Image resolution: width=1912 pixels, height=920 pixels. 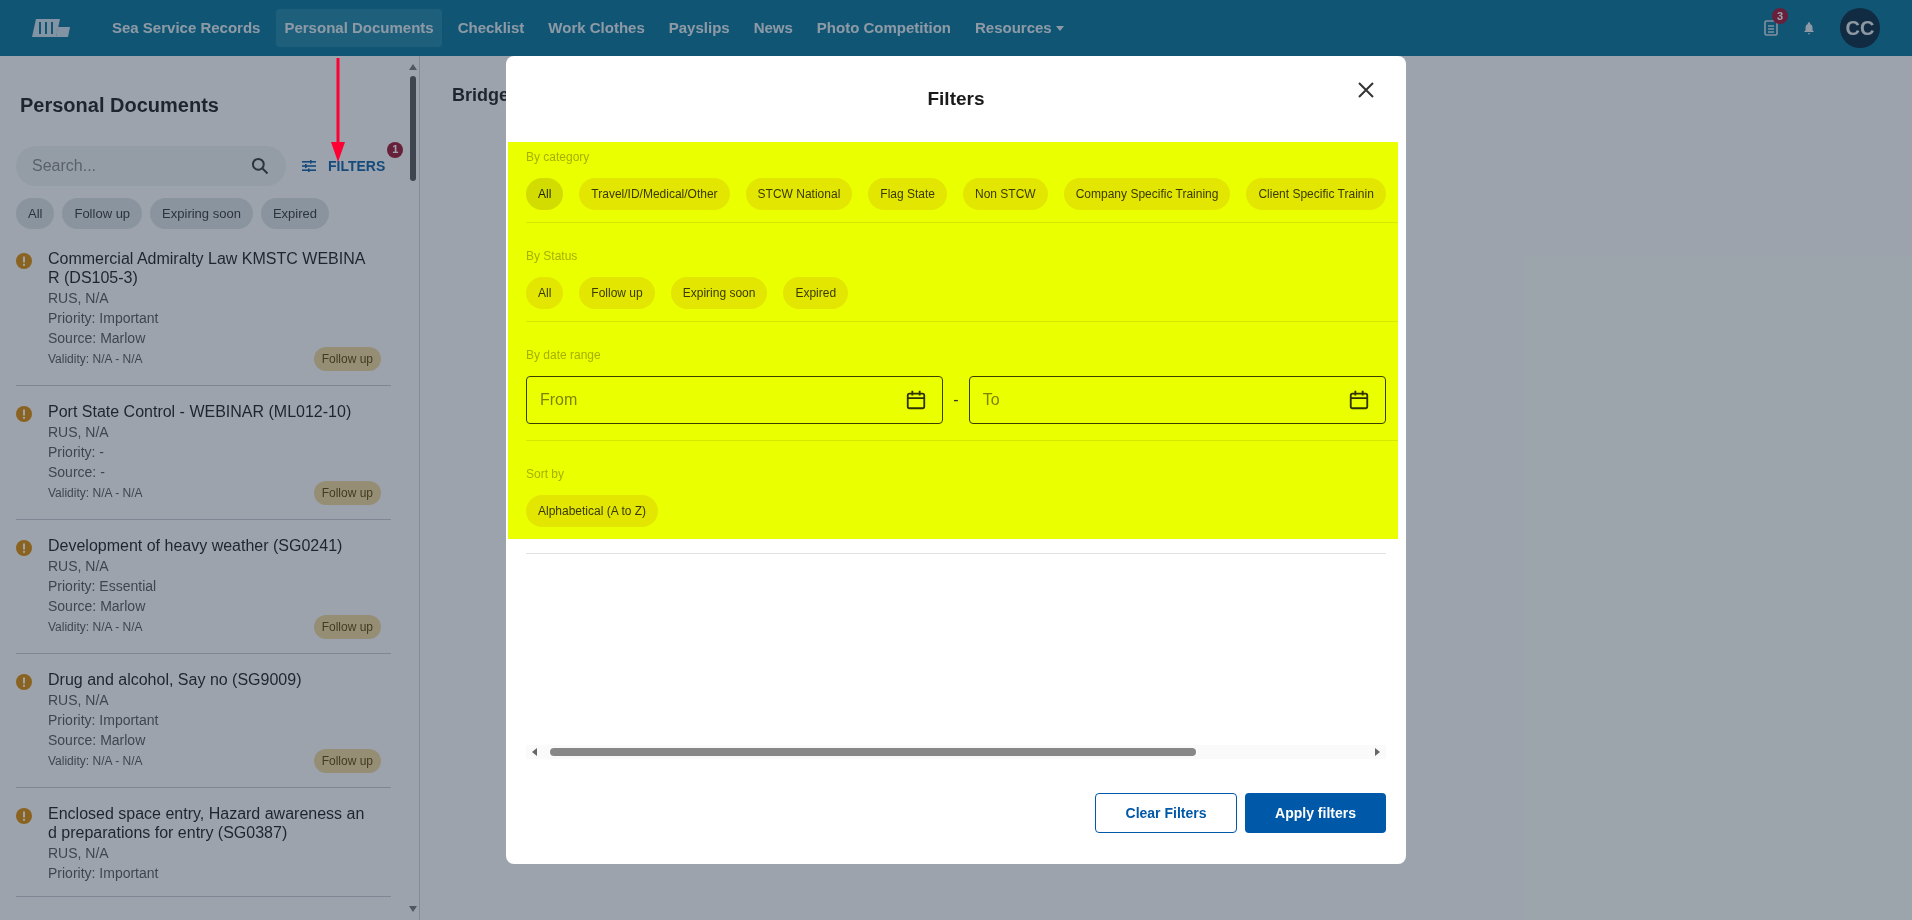 What do you see at coordinates (1780, 16) in the screenshot?
I see `notification-badge: 3` at bounding box center [1780, 16].